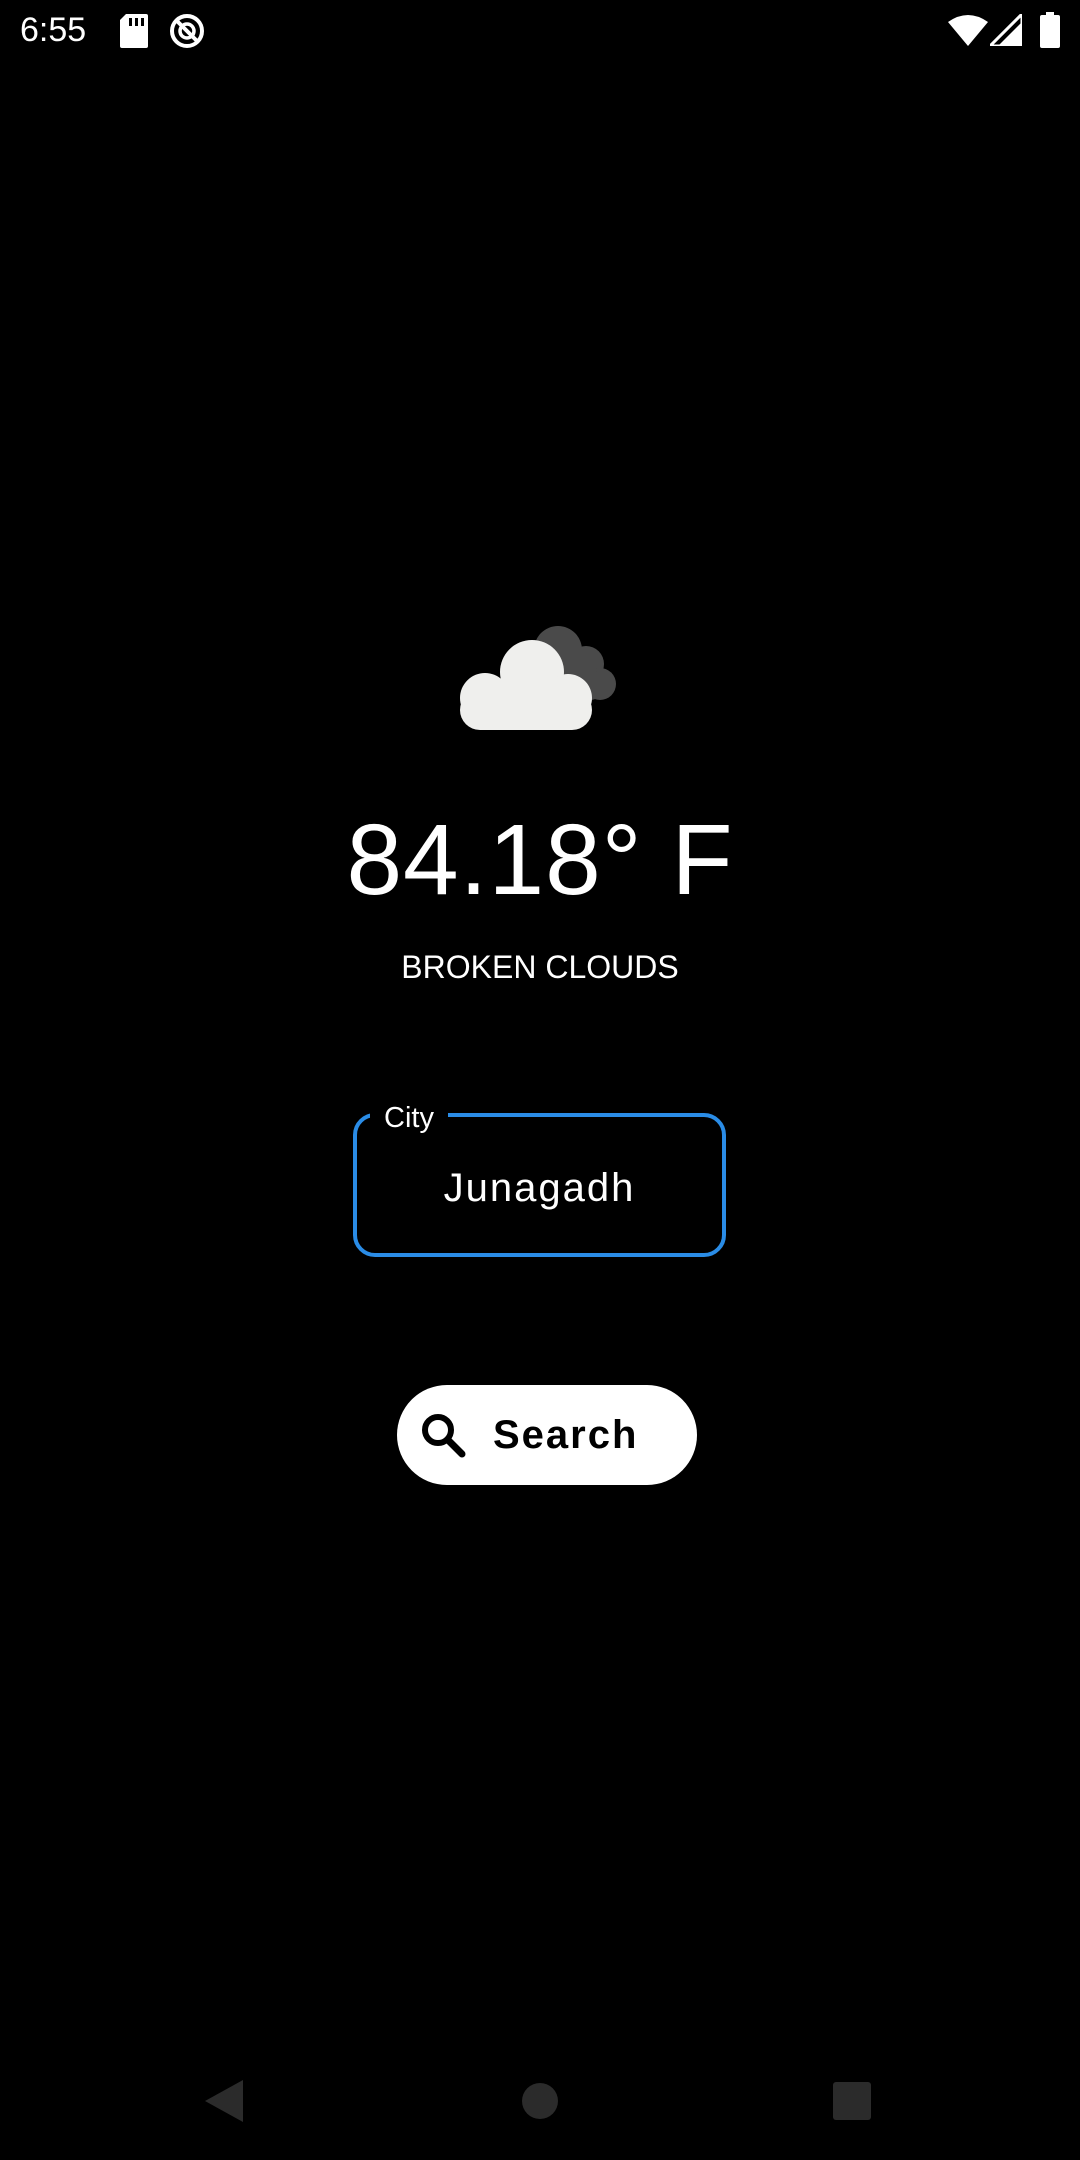 The image size is (1080, 2160). I want to click on wifi-icon, so click(968, 30).